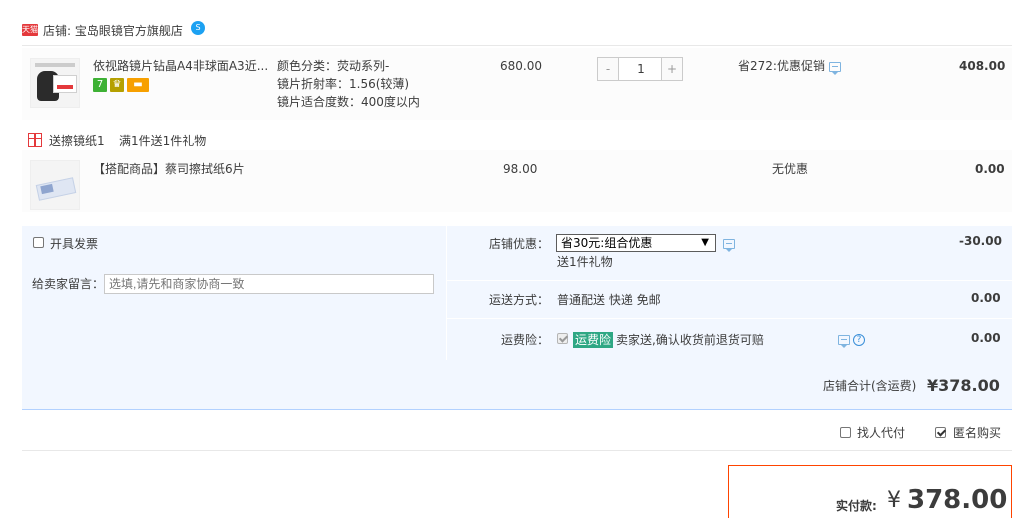  What do you see at coordinates (980, 241) in the screenshot?
I see `coupon-amount: -30.00` at bounding box center [980, 241].